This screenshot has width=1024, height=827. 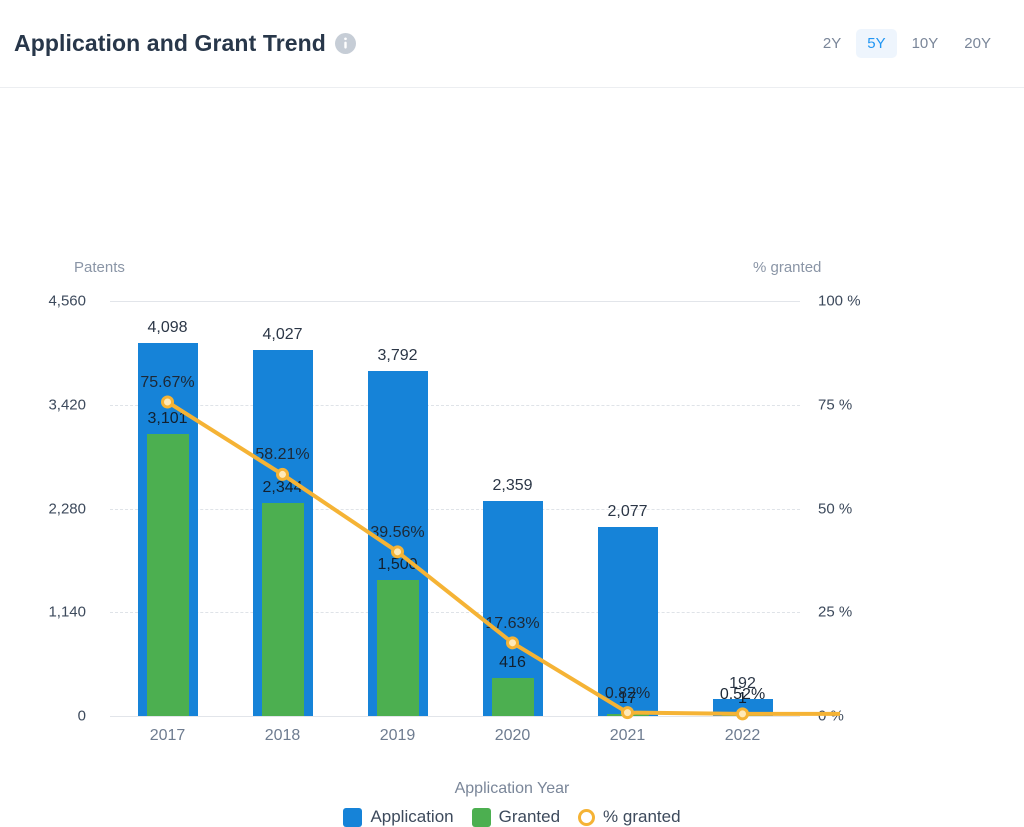 What do you see at coordinates (455, 716) in the screenshot?
I see `gridline` at bounding box center [455, 716].